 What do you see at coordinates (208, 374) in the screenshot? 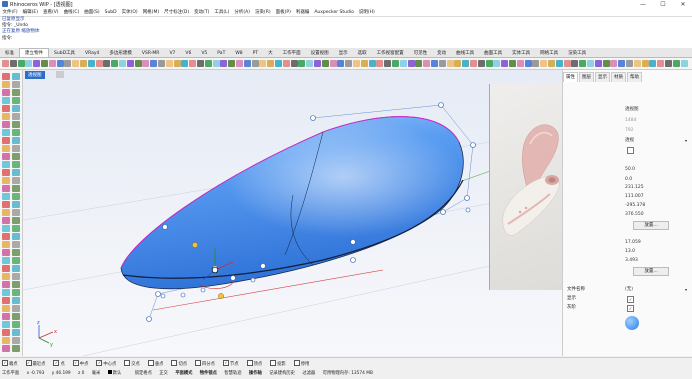
I see `toggle-osnap: 物件锁点` at bounding box center [208, 374].